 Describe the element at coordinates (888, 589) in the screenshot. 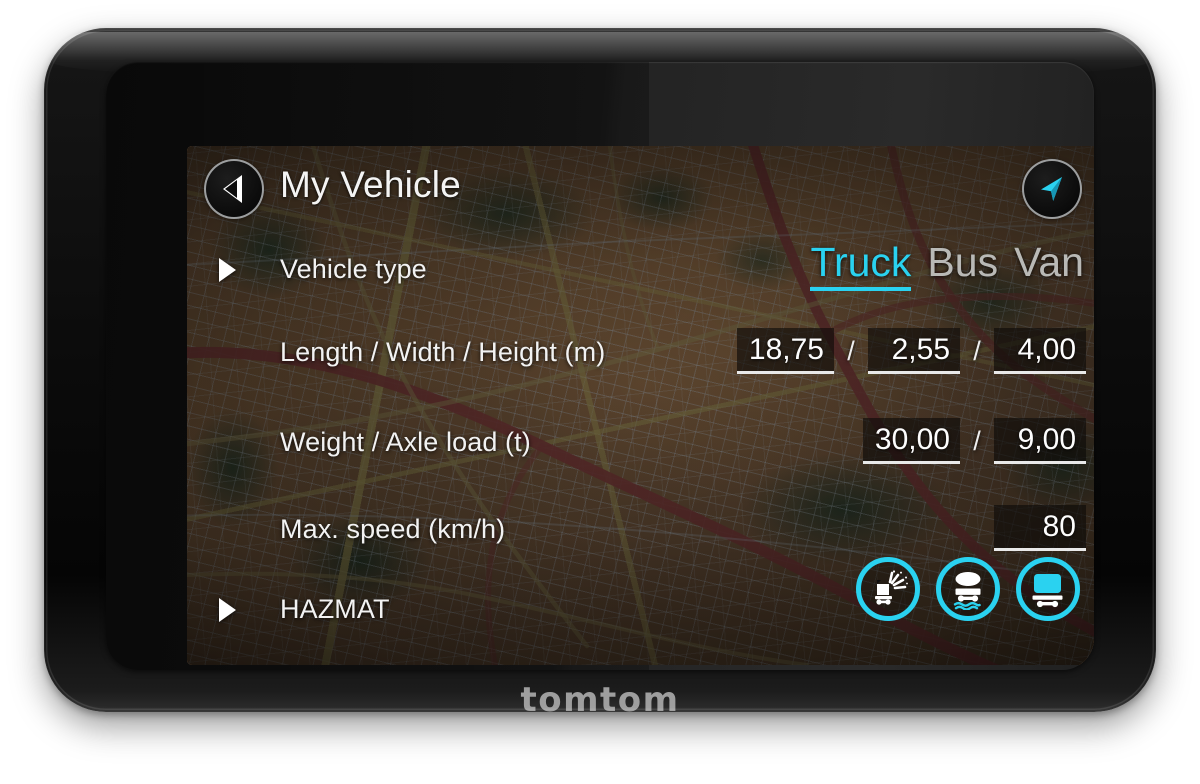

I see `explosive-goods-icon` at that location.